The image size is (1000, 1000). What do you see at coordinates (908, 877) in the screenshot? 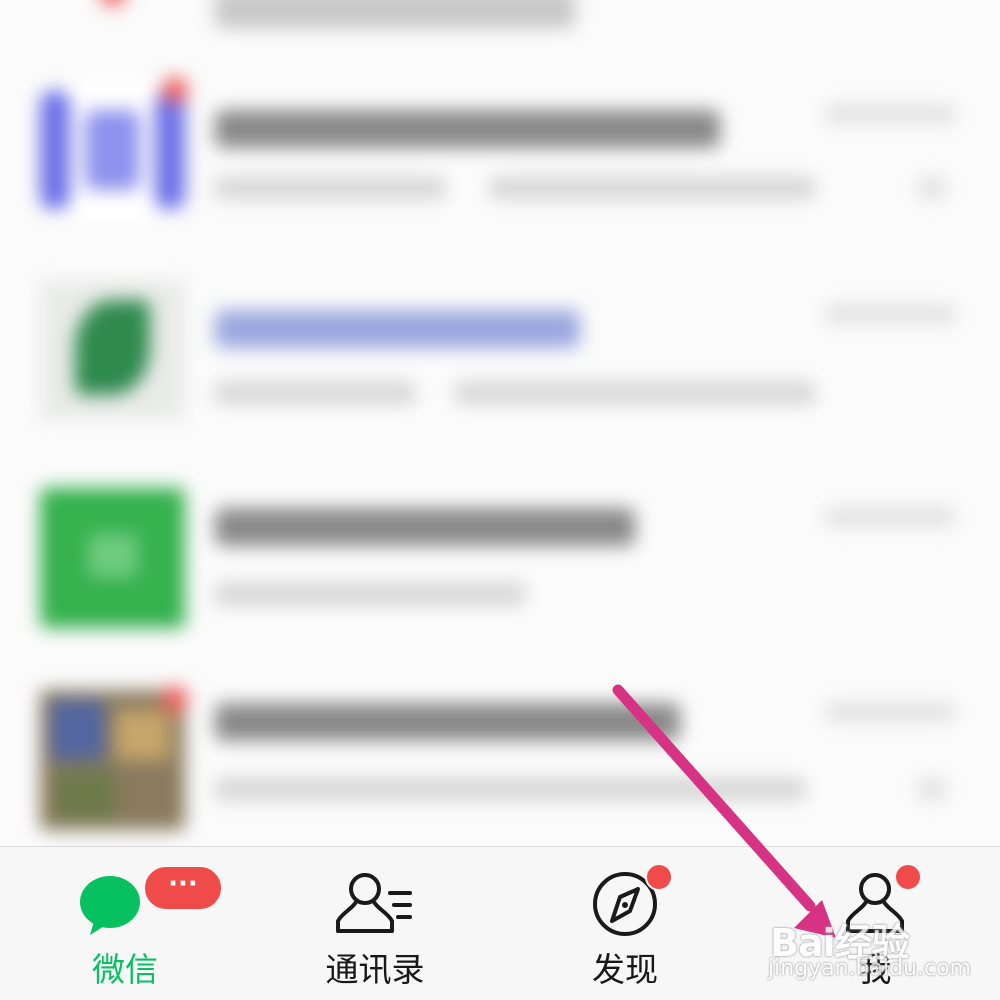
I see `me-badge-dot` at bounding box center [908, 877].